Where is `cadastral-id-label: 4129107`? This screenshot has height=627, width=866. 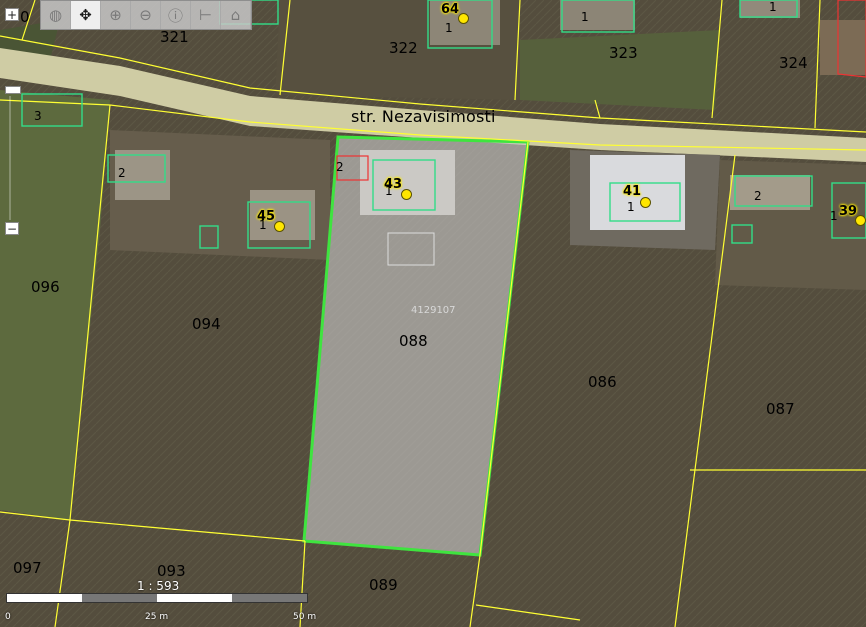
cadastral-id-label: 4129107 is located at coordinates (433, 310).